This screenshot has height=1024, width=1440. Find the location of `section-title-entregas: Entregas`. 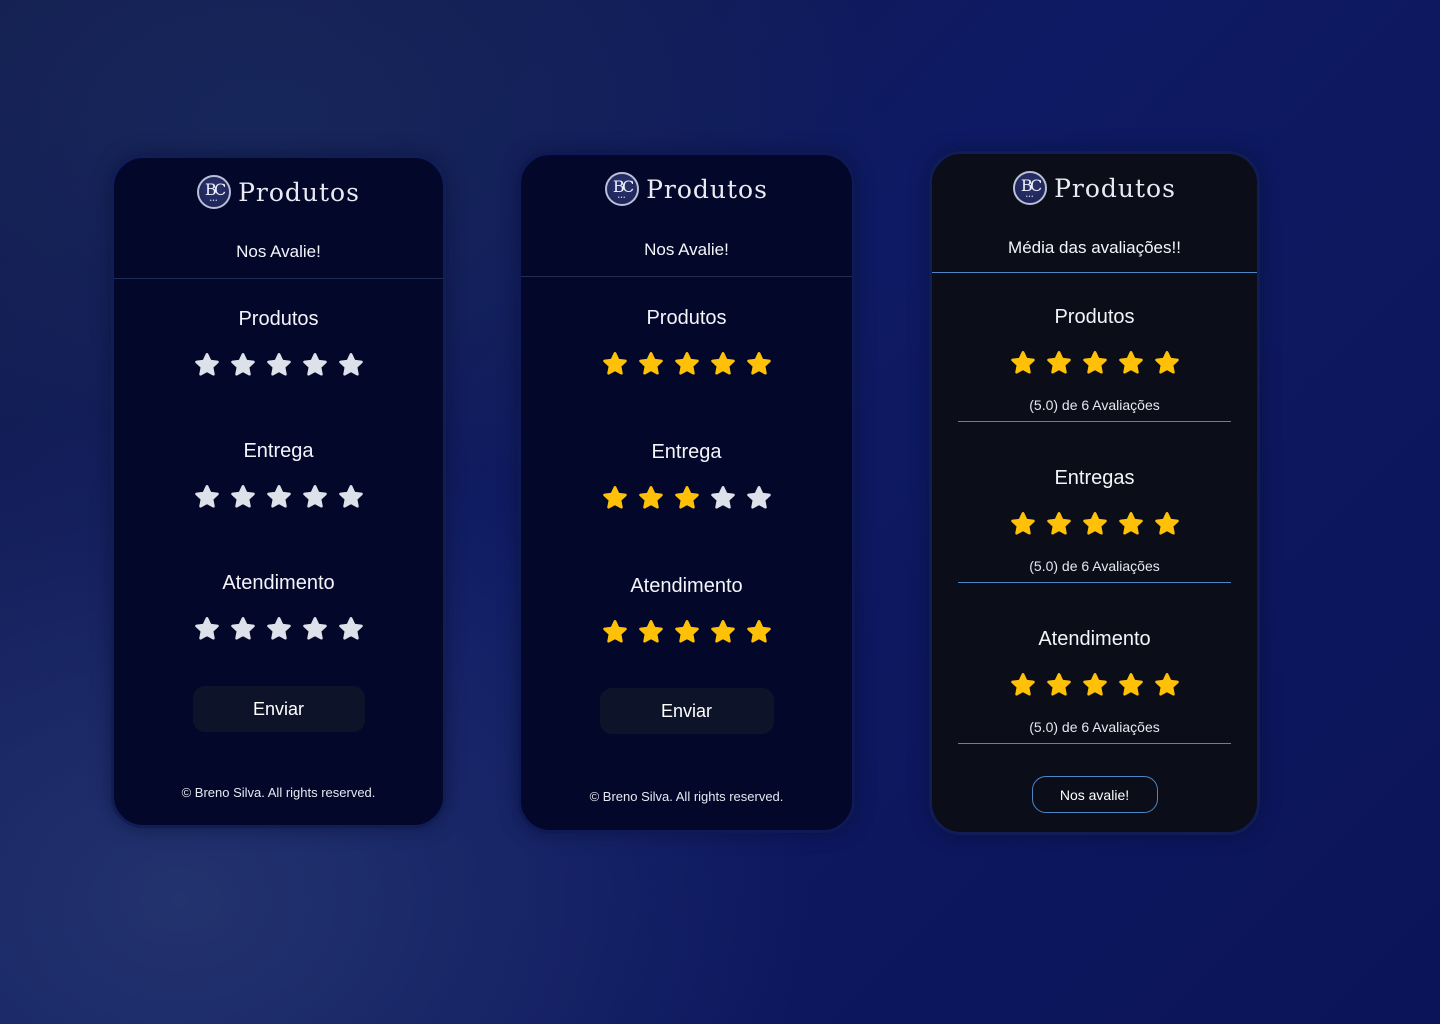

section-title-entregas: Entregas is located at coordinates (1094, 478).